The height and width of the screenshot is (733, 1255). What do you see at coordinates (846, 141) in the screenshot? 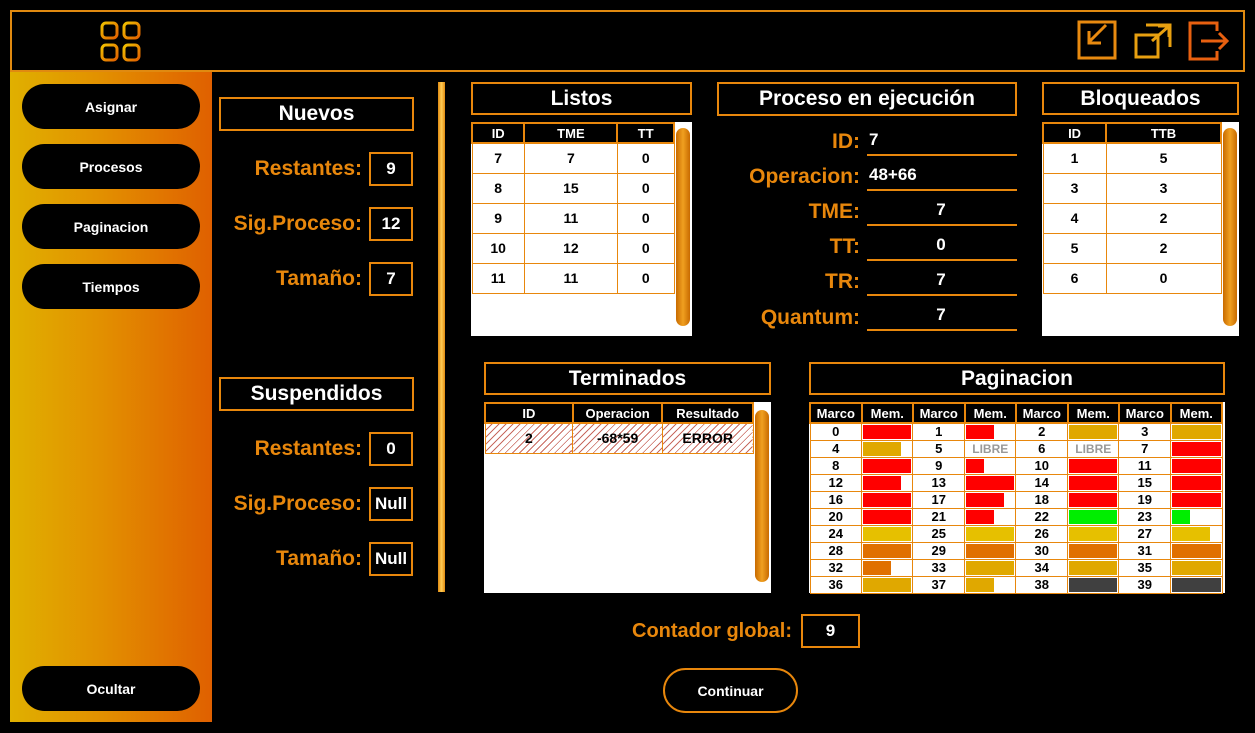
I see `ejecucion-id-label: ID:` at bounding box center [846, 141].